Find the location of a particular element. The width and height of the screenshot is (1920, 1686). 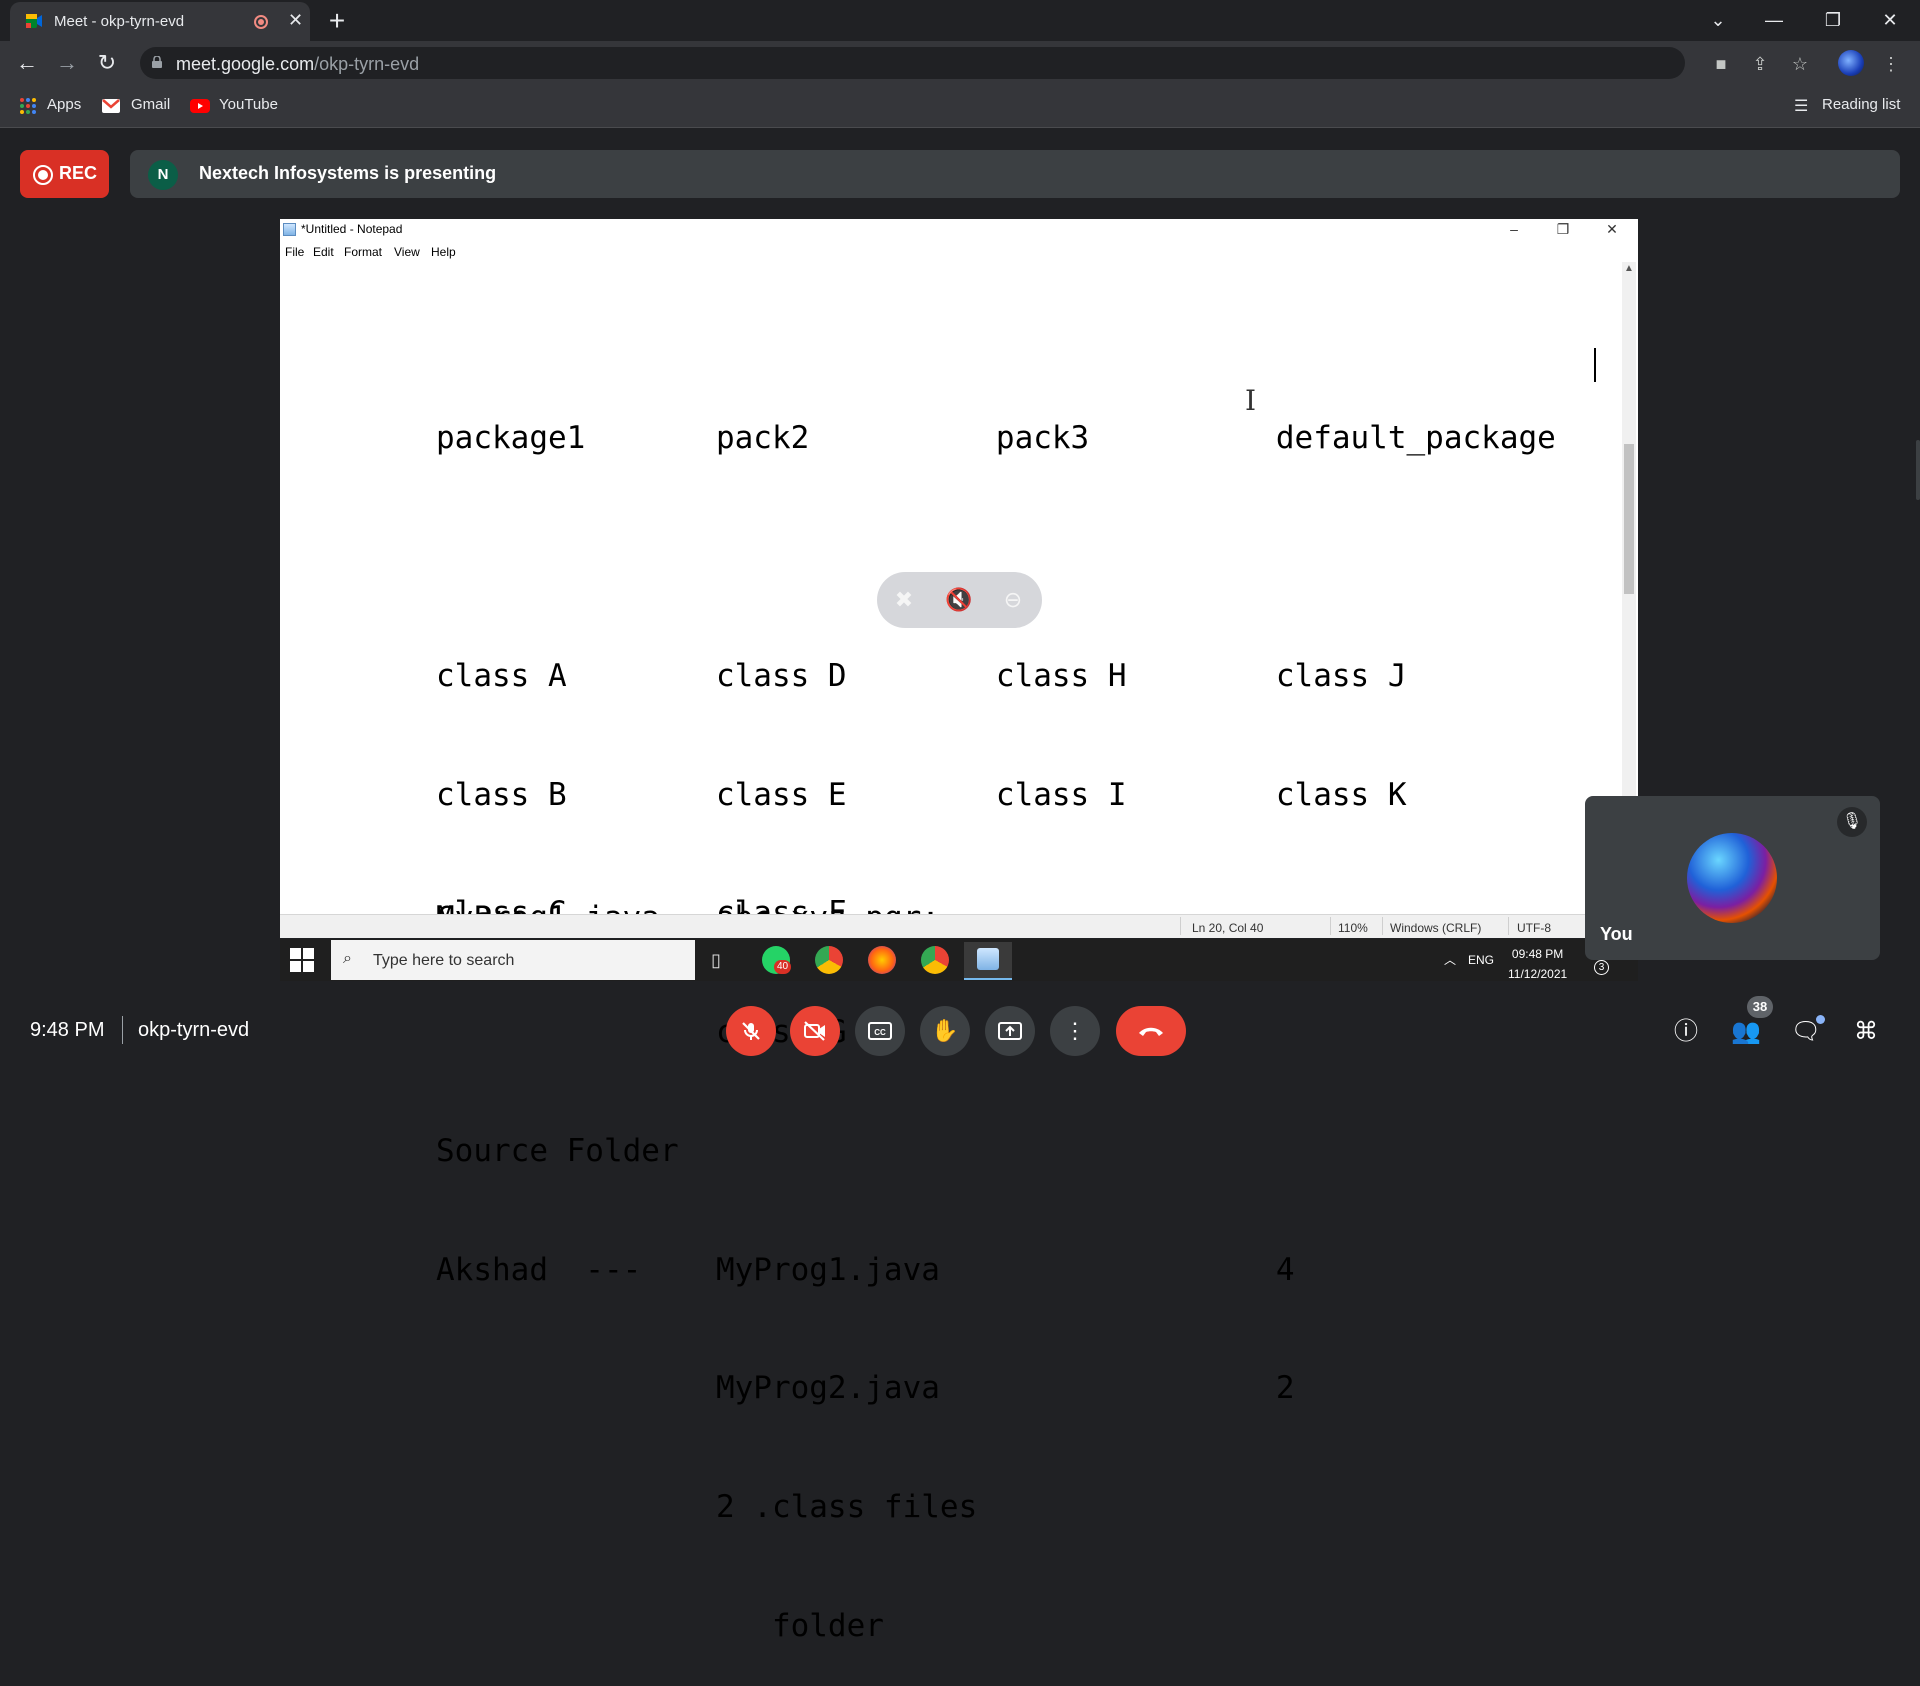

tray-chevron-icon: ︿ is located at coordinates (1450, 960).